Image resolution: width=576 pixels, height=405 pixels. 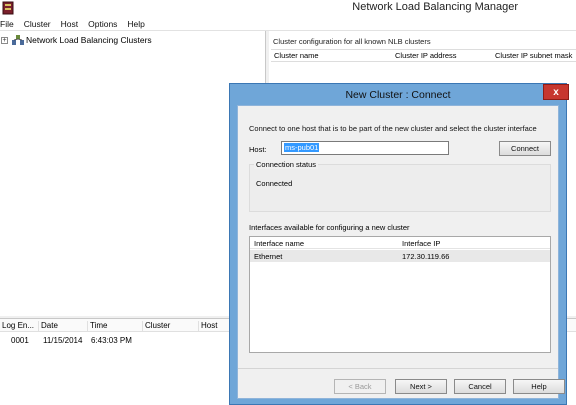 What do you see at coordinates (360, 386) in the screenshot?
I see `back-button: < Back` at bounding box center [360, 386].